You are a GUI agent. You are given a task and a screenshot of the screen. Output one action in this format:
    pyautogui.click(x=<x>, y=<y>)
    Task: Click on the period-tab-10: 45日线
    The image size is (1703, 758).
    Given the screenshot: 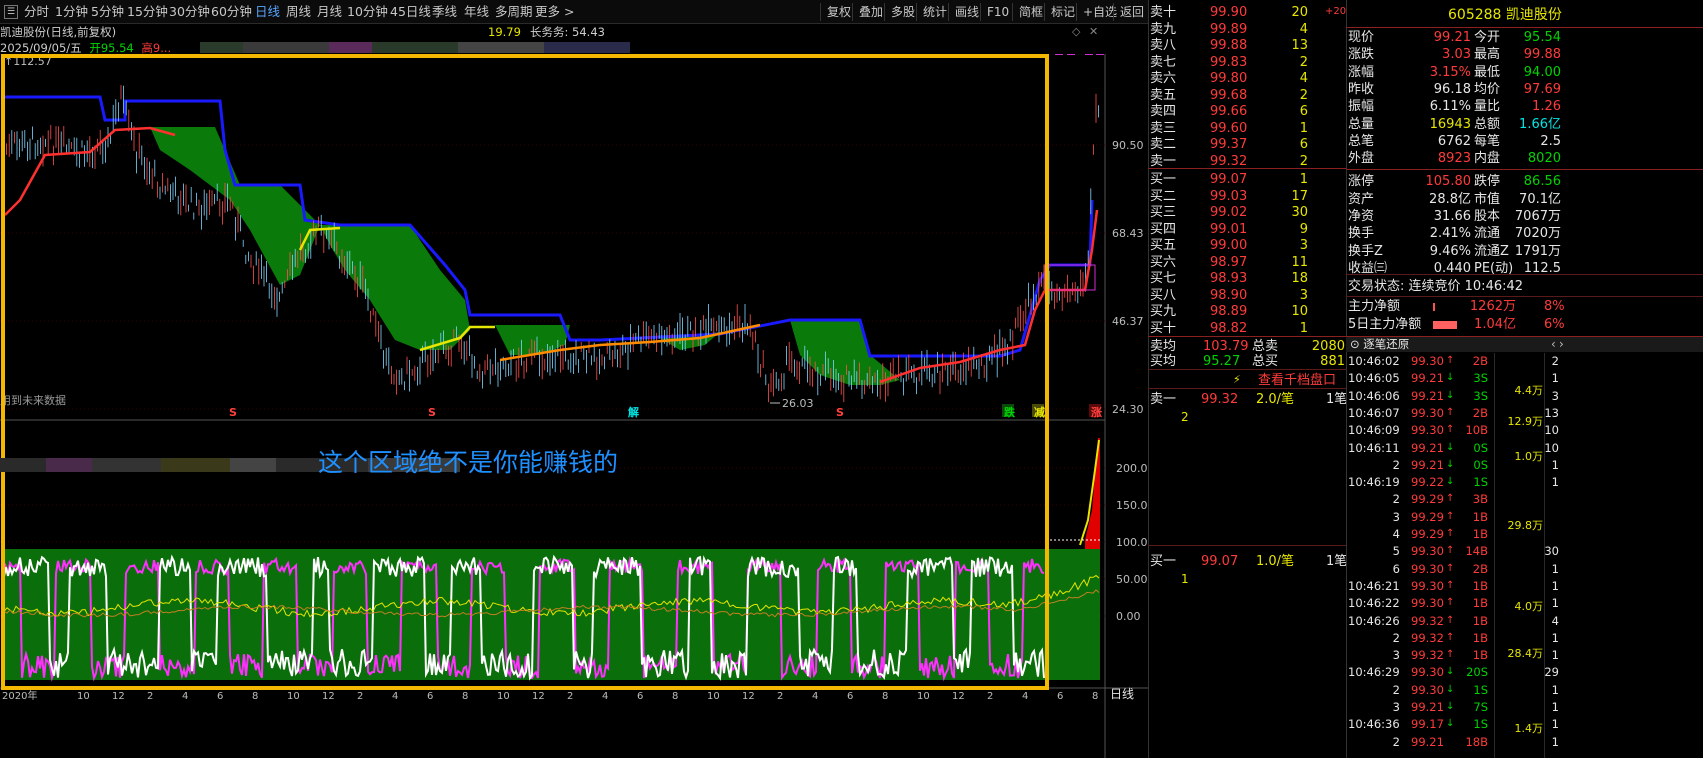 What is the action you would take?
    pyautogui.click(x=410, y=12)
    